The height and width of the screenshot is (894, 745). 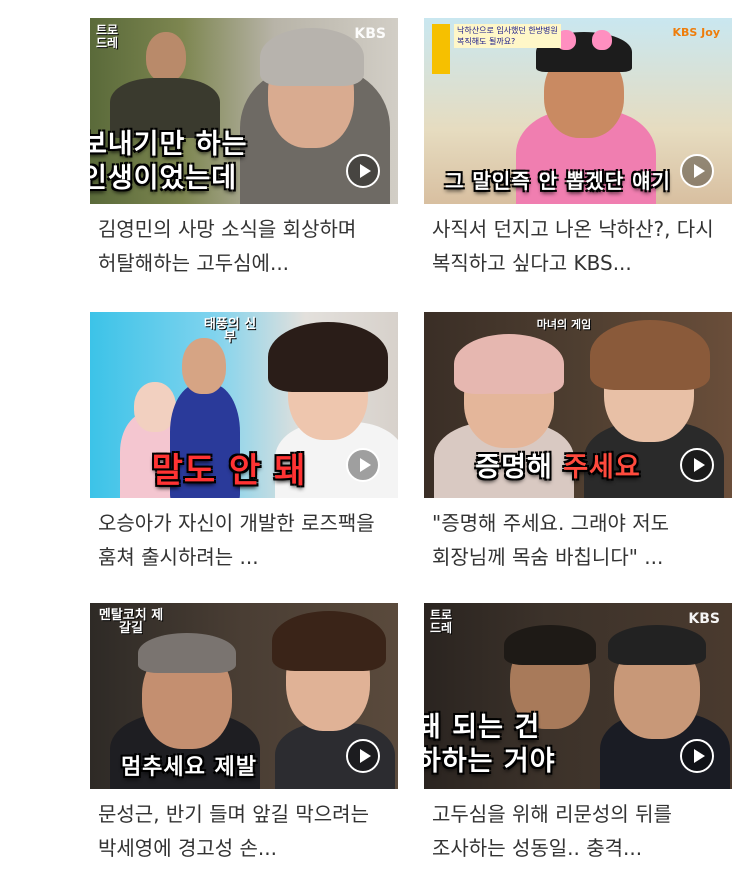 I want to click on video-thumbnail: 태풍의 신부 말도 안 돼, so click(x=244, y=405).